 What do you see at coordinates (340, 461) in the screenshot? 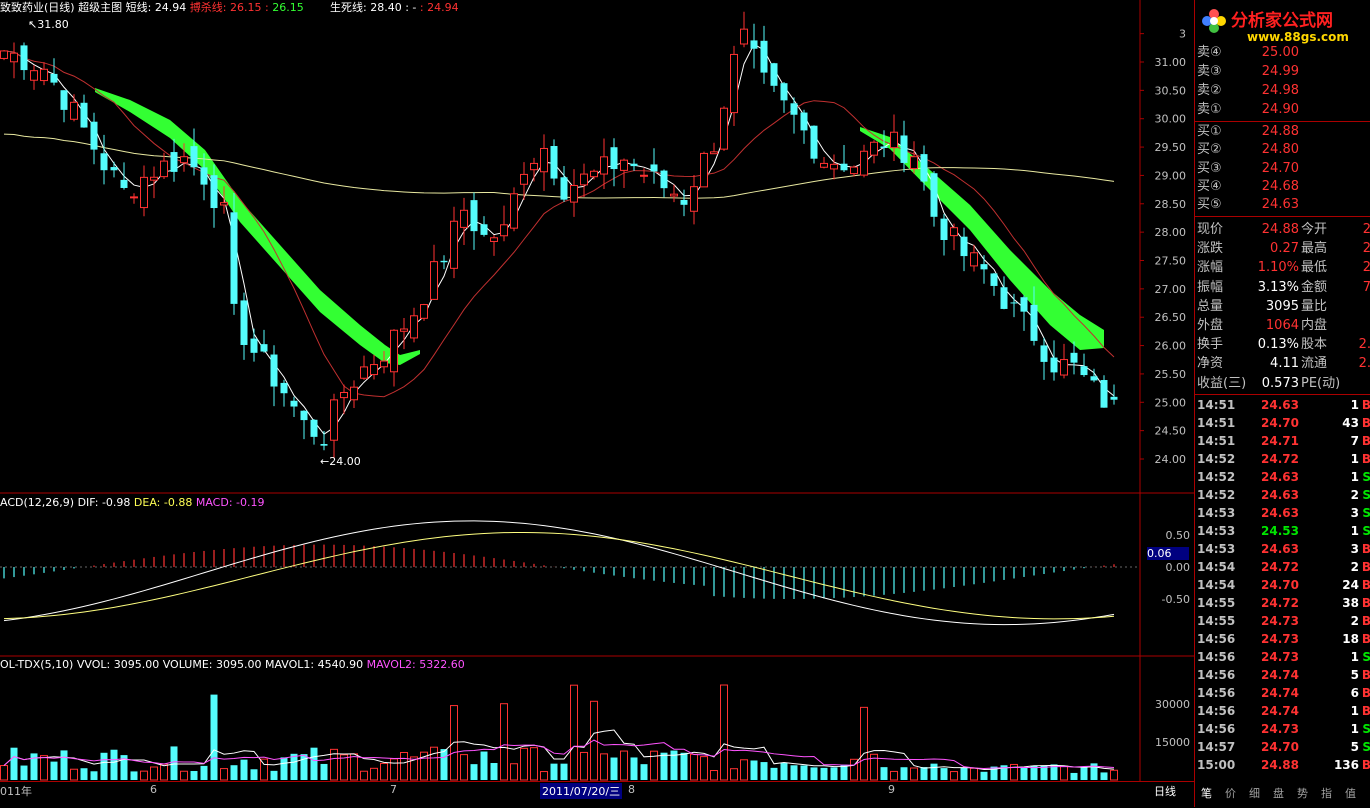
I see `low-marker: ←24.00` at bounding box center [340, 461].